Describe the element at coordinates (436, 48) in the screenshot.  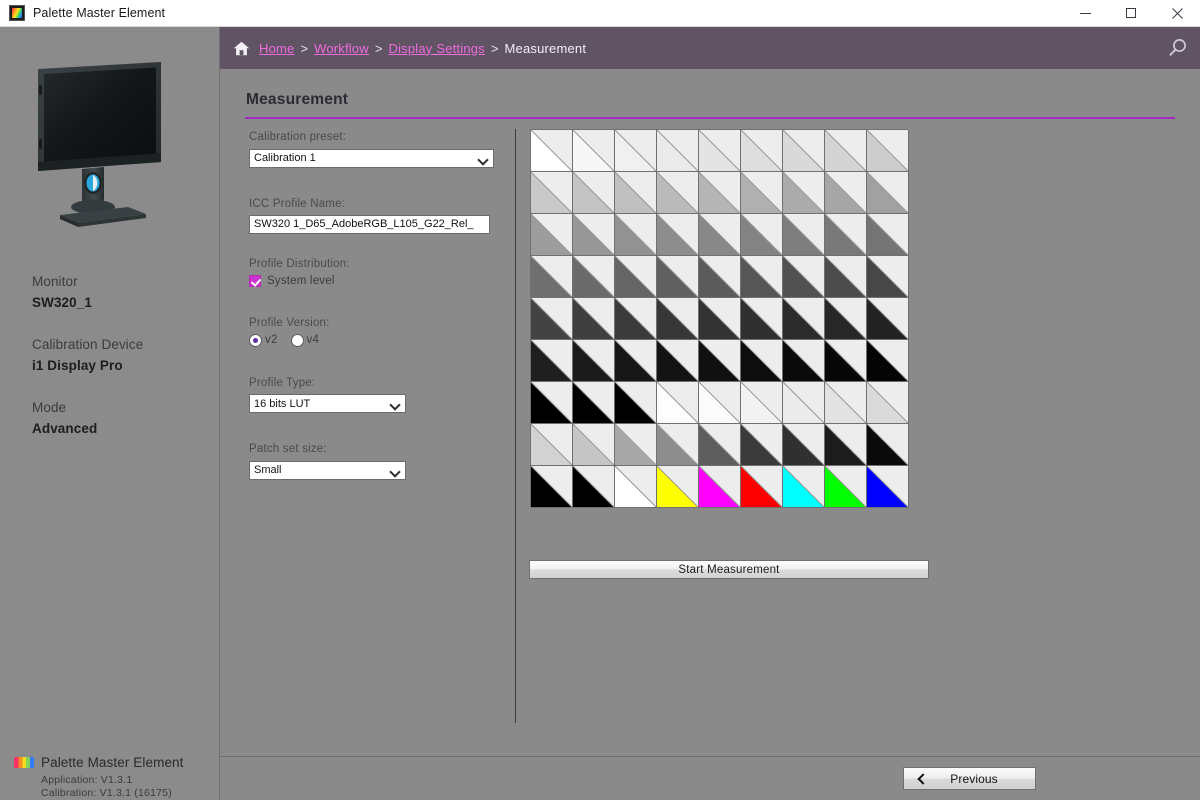
I see `breadcrumb-item-display-settings: Display Settings` at that location.